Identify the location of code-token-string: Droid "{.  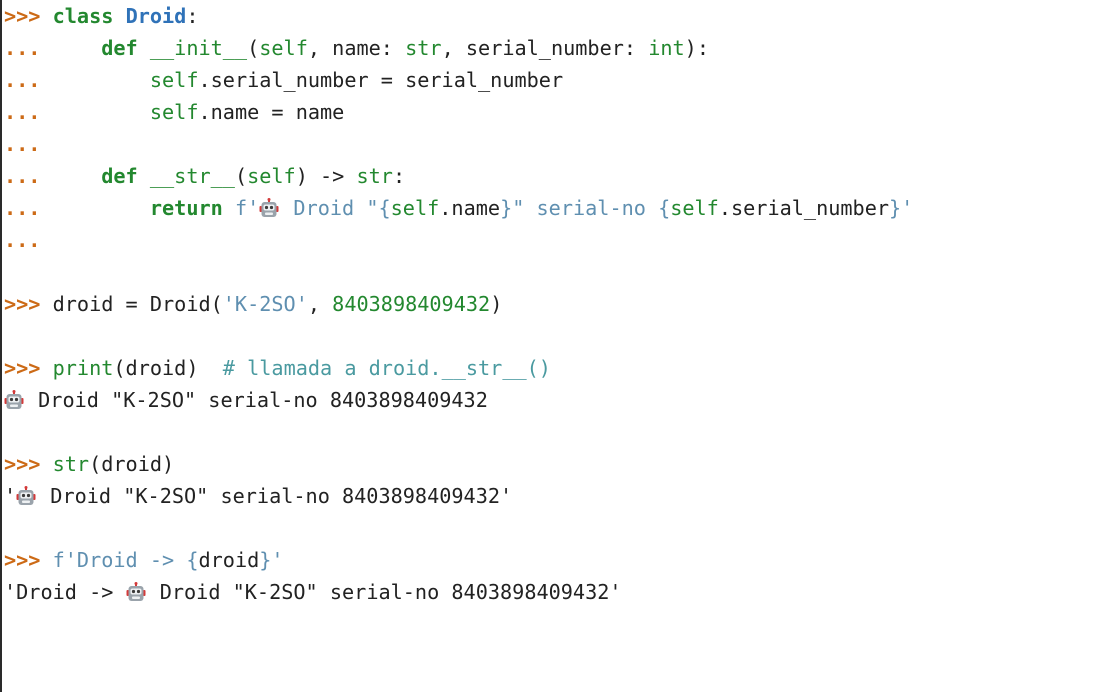
(336, 208).